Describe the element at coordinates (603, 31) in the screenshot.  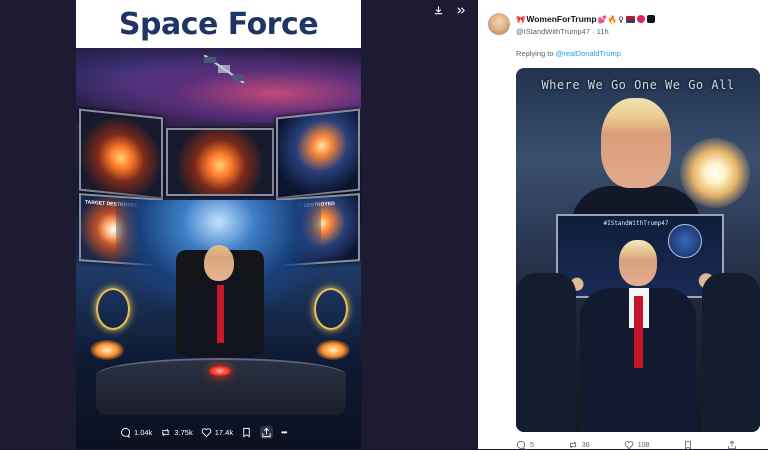
I see `timestamp: 11h` at that location.